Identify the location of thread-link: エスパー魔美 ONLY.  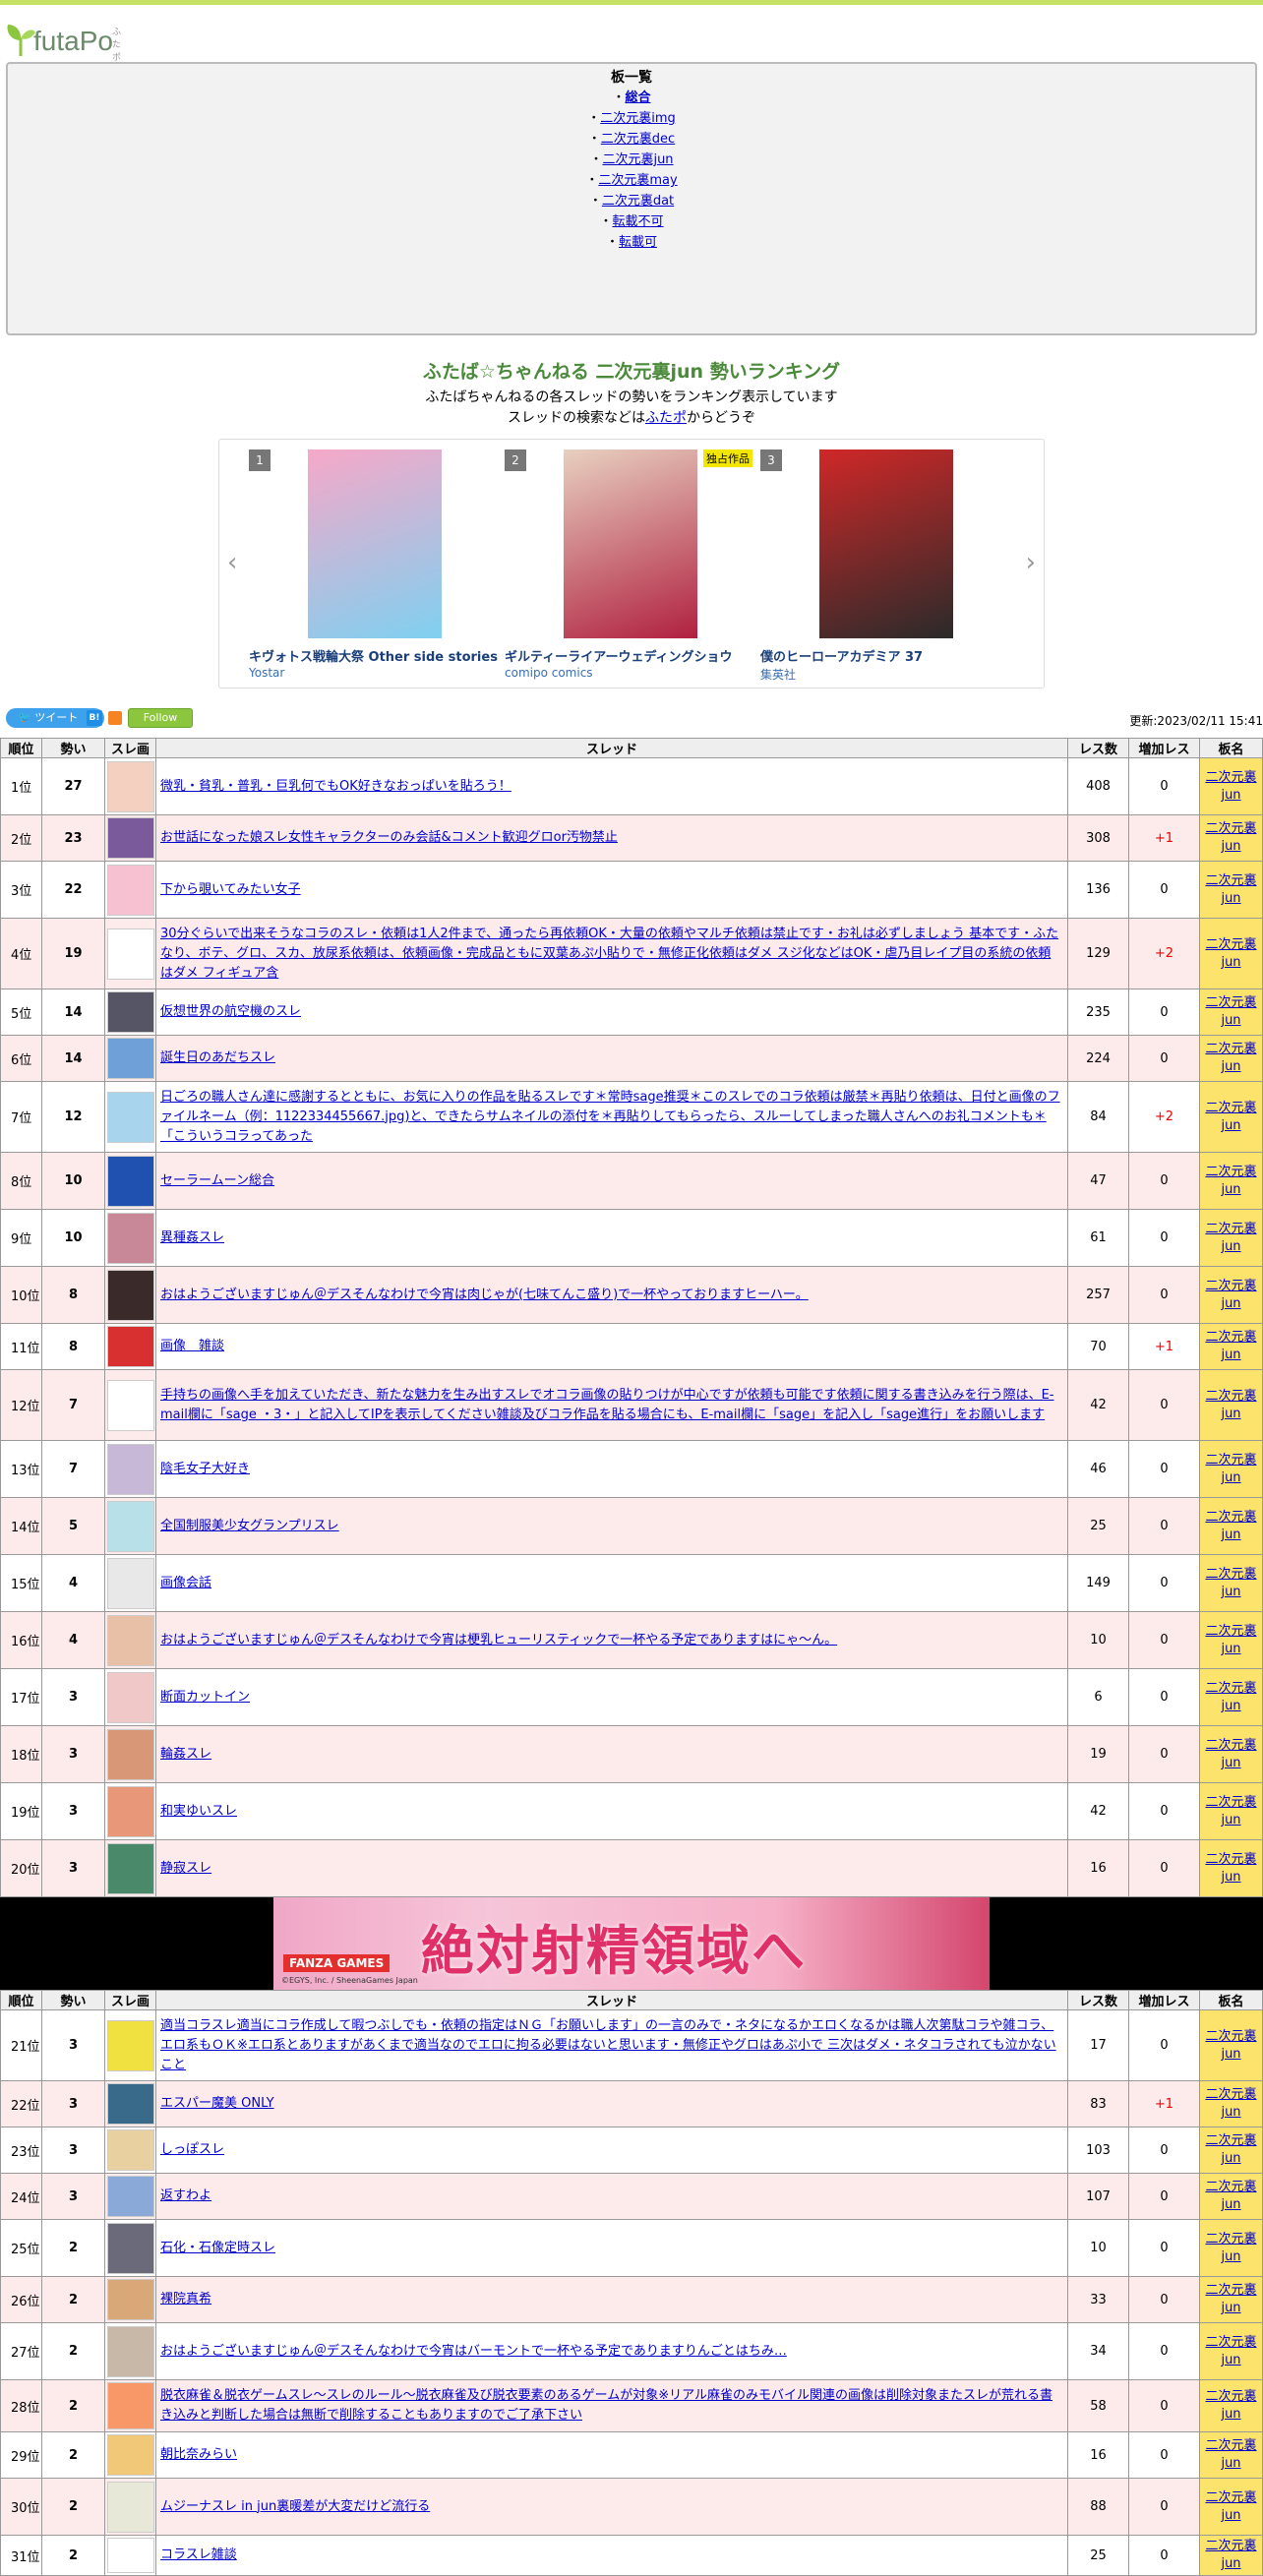
(217, 2103).